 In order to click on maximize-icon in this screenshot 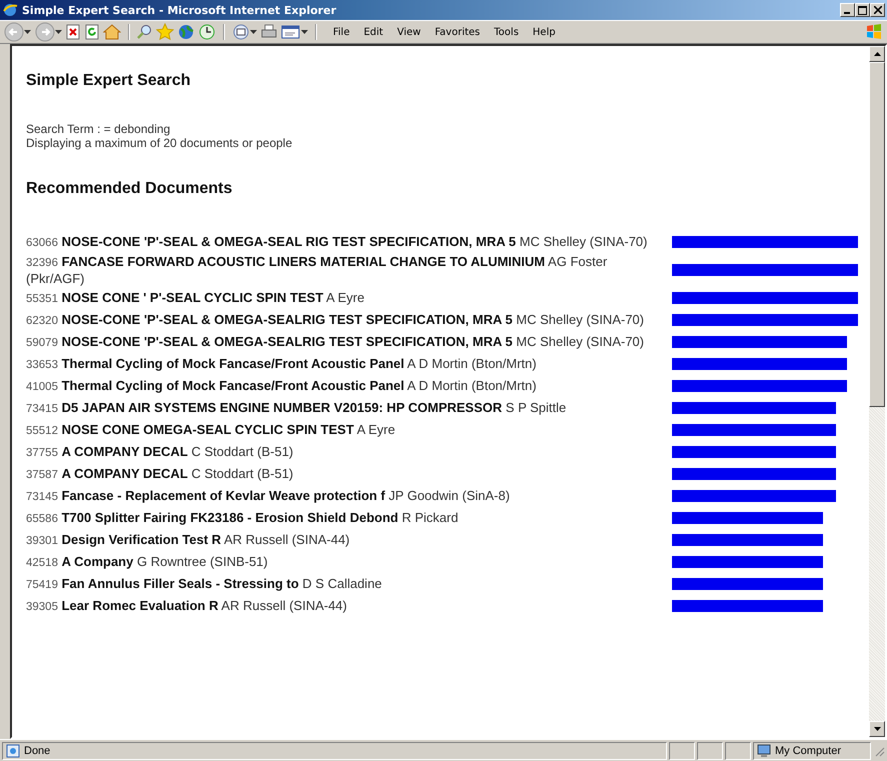, I will do `click(862, 10)`.